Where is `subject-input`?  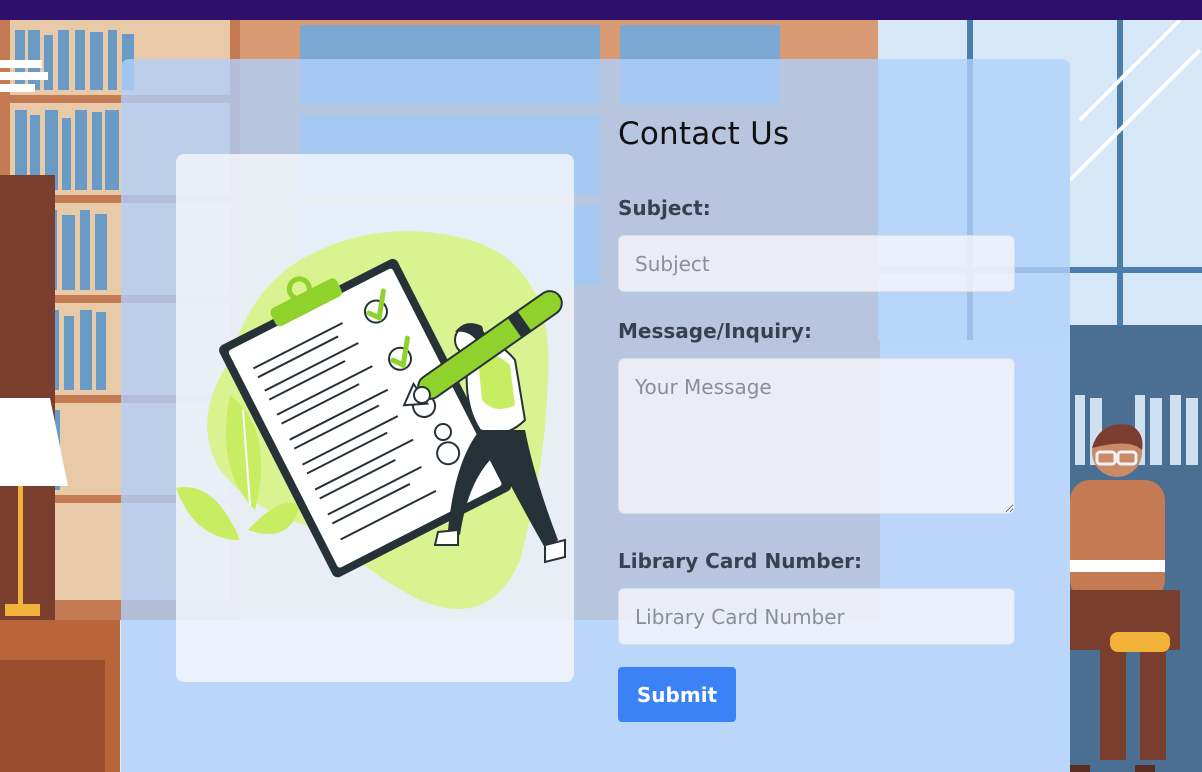 subject-input is located at coordinates (816, 263).